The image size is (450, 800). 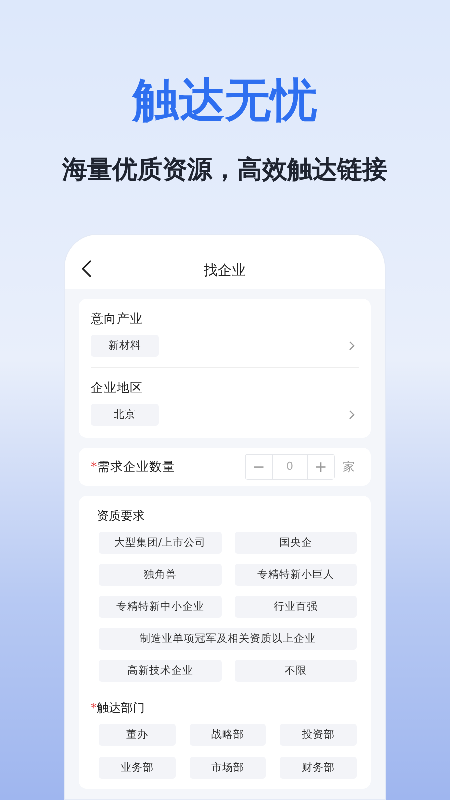 I want to click on back-icon, so click(x=87, y=269).